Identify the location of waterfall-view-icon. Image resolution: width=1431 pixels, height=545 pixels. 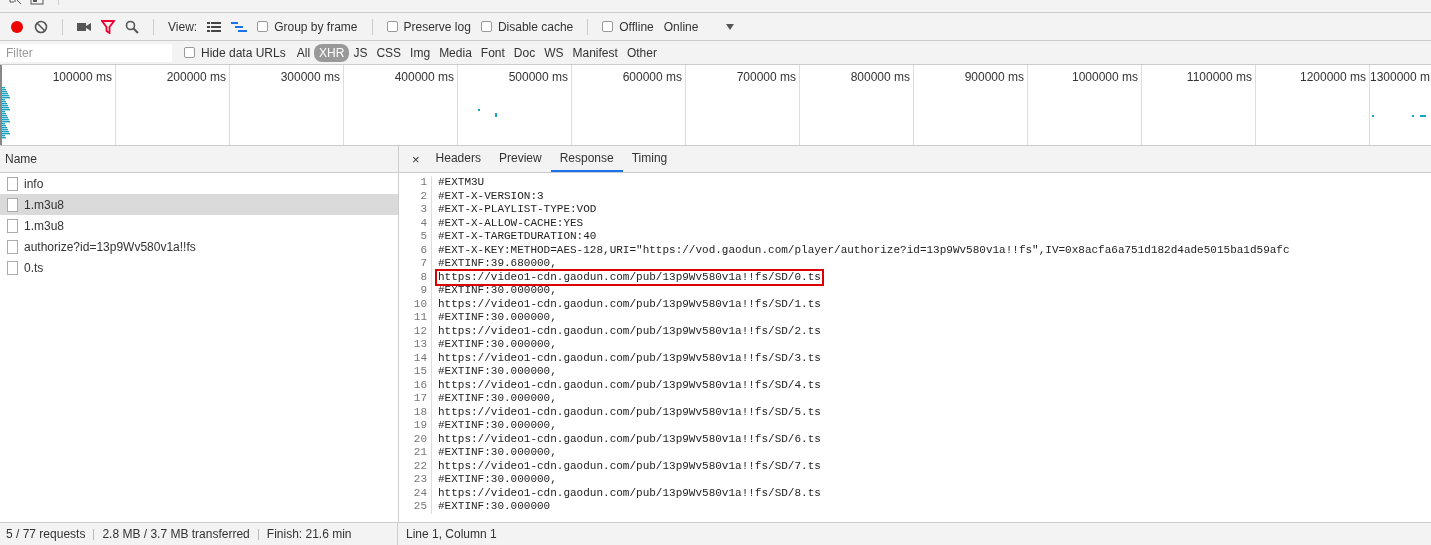
(239, 26).